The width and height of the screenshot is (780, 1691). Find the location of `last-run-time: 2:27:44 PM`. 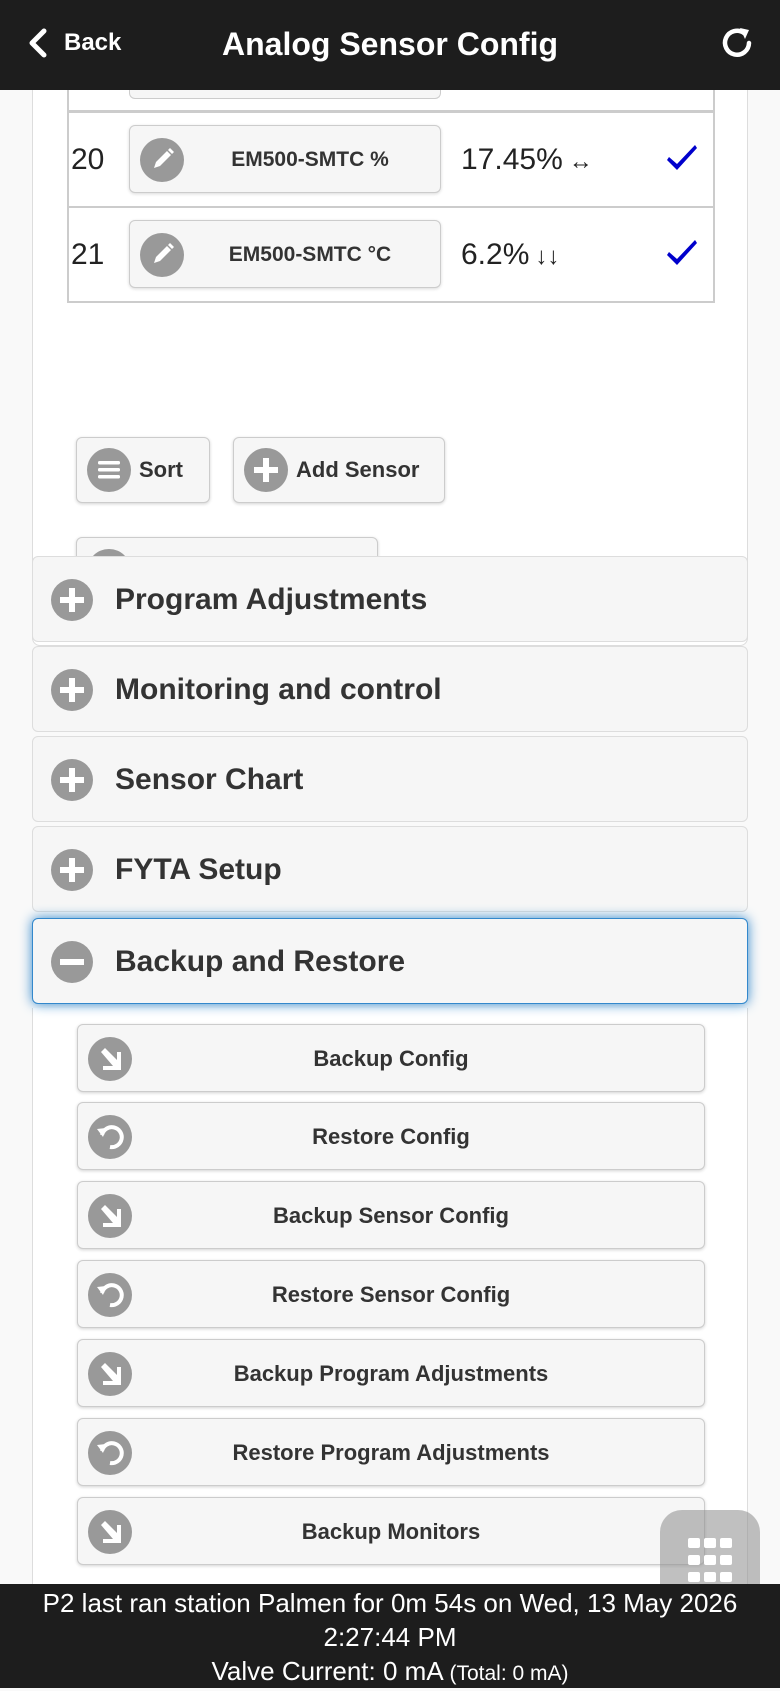

last-run-time: 2:27:44 PM is located at coordinates (390, 1637).